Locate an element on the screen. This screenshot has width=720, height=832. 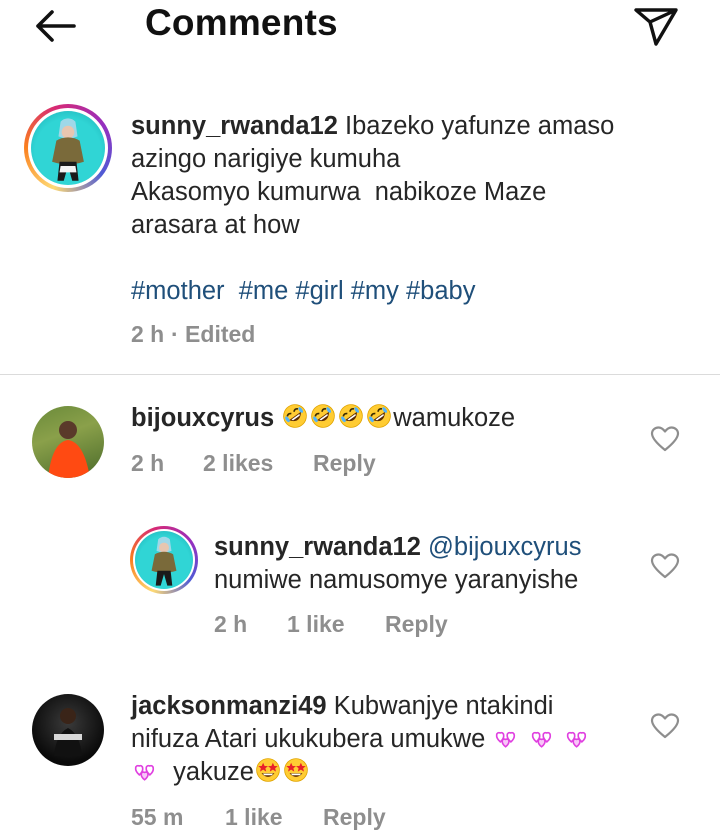
hashtag-link: #baby is located at coordinates (440, 291).